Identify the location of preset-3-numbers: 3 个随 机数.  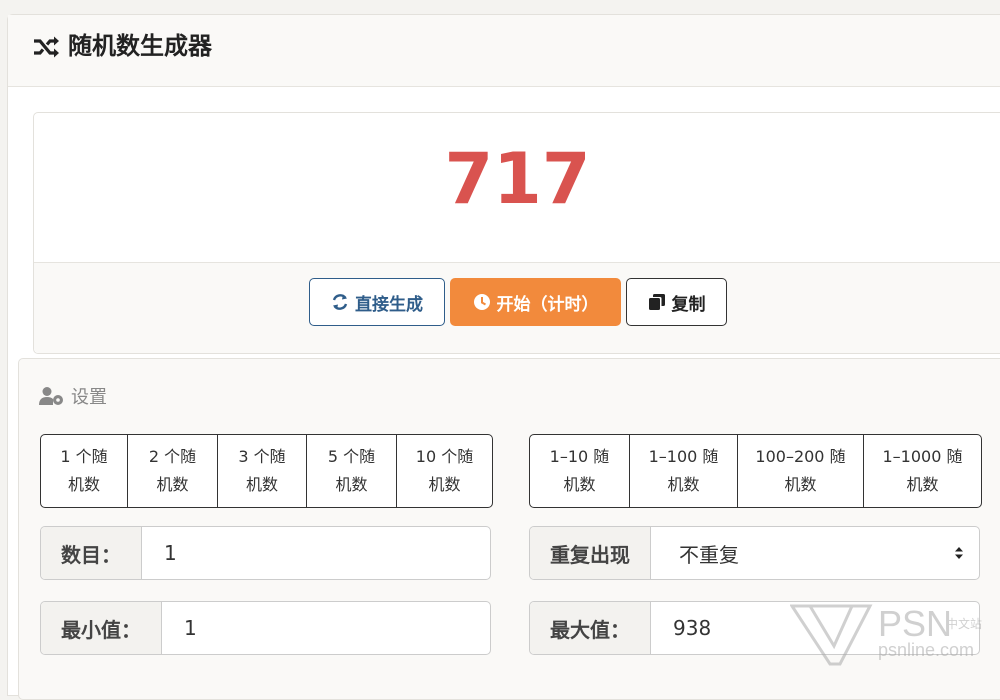
(262, 471).